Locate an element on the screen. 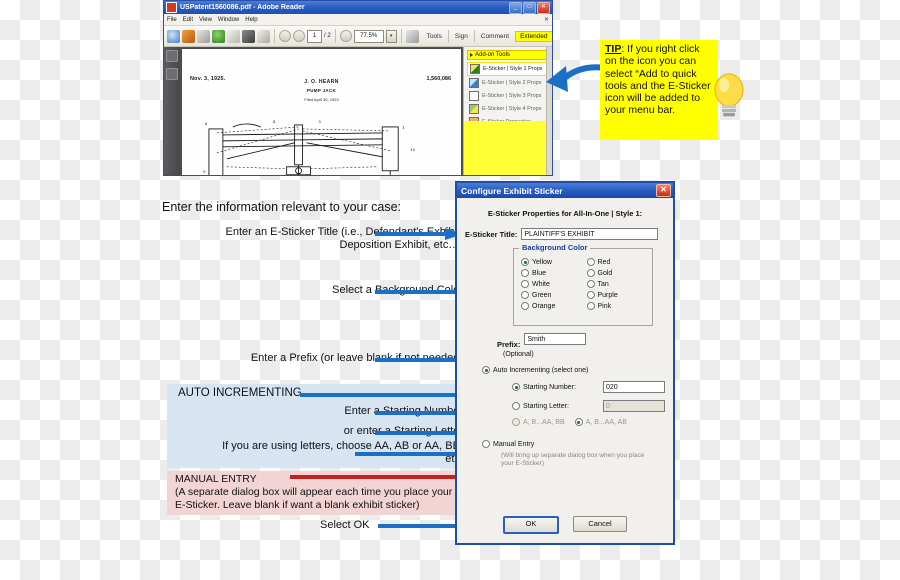 The image size is (900, 580). prefix-field-row: Prefix: Smith is located at coordinates (565, 341).